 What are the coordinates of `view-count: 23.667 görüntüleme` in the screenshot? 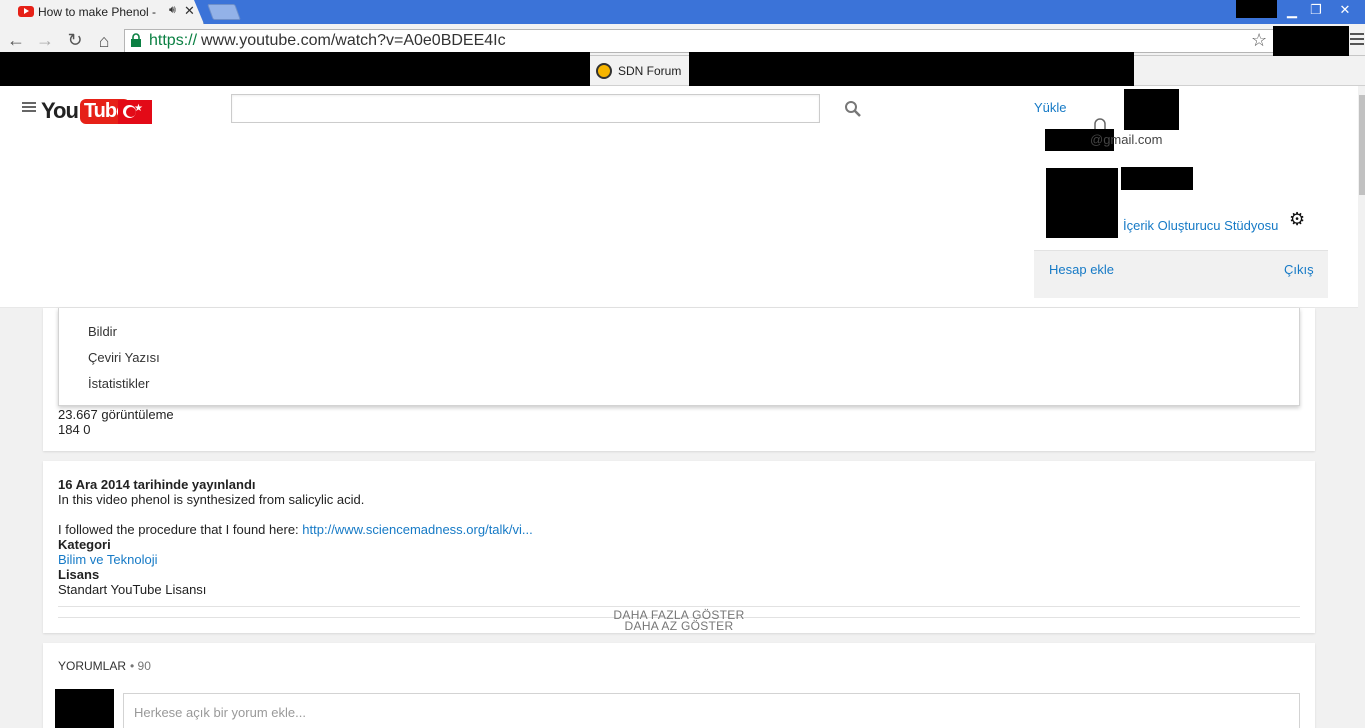 It's located at (116, 414).